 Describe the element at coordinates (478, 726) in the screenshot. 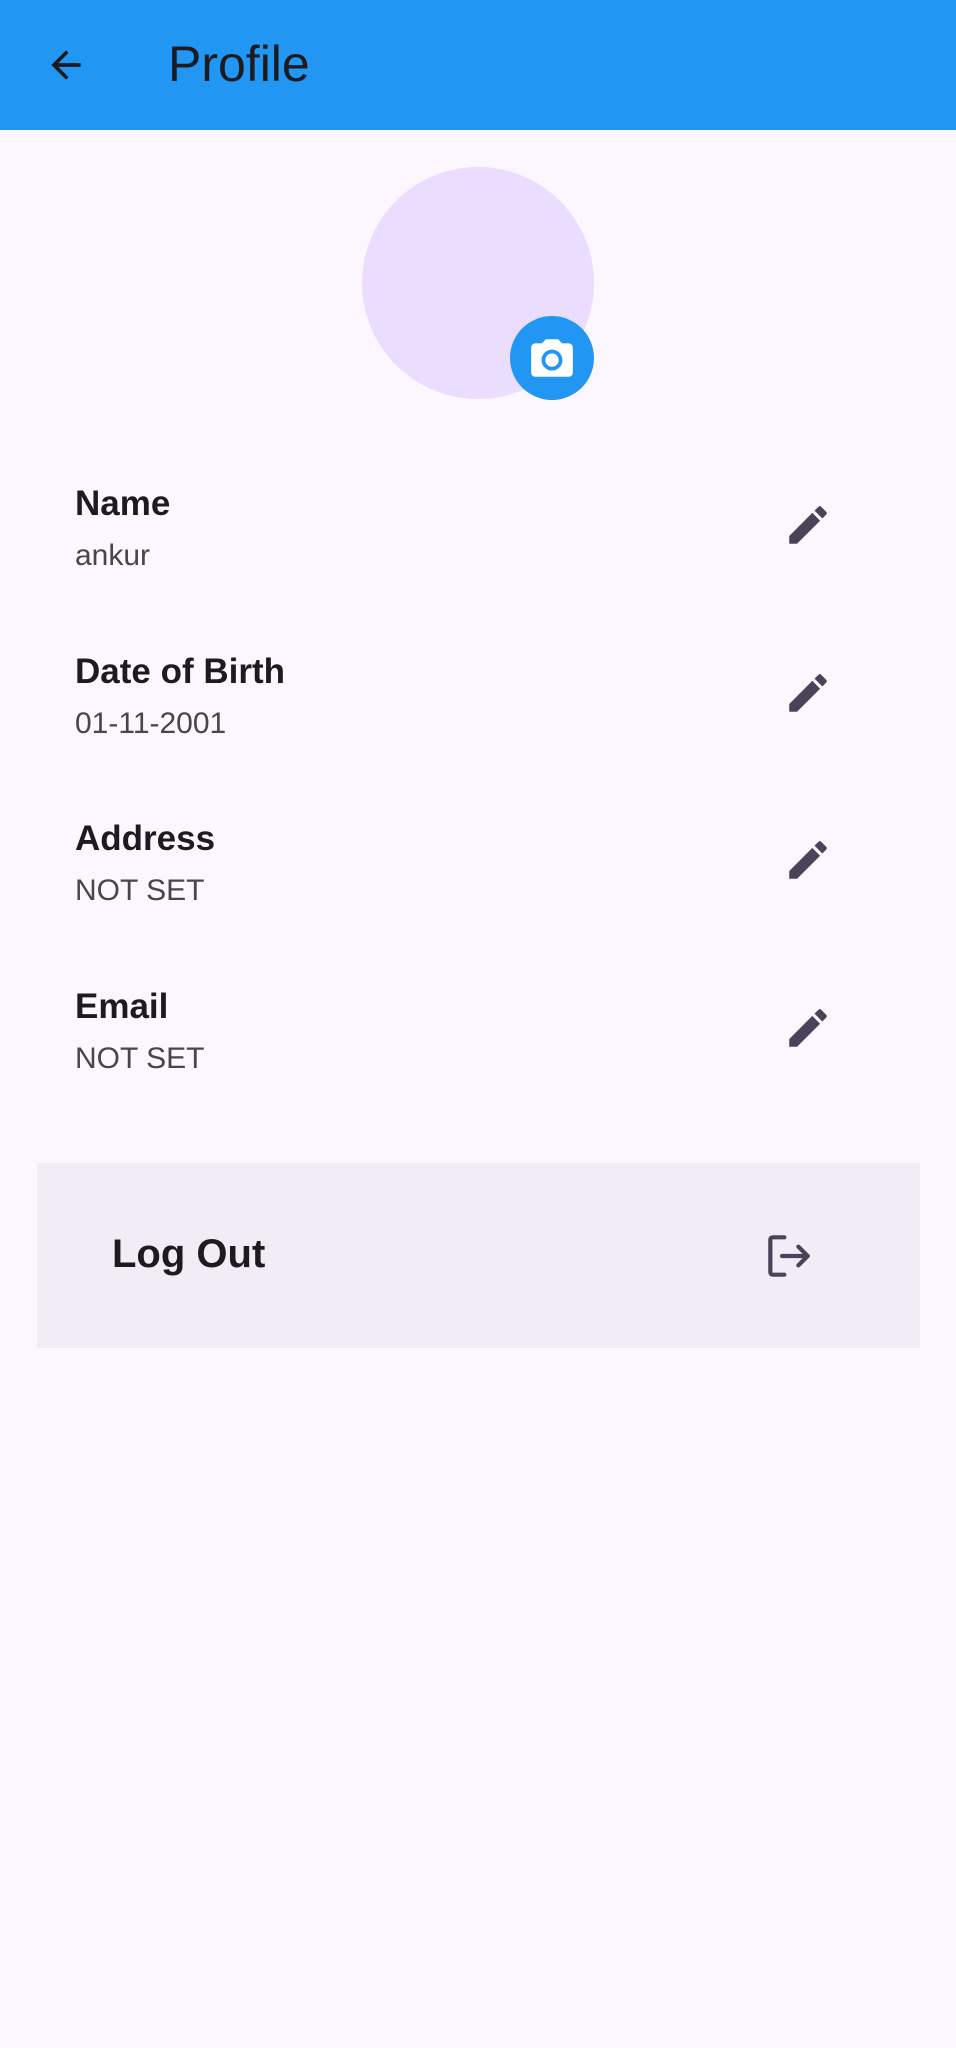

I see `date-of-birth-field: Date of Birth 01-11-2001` at that location.